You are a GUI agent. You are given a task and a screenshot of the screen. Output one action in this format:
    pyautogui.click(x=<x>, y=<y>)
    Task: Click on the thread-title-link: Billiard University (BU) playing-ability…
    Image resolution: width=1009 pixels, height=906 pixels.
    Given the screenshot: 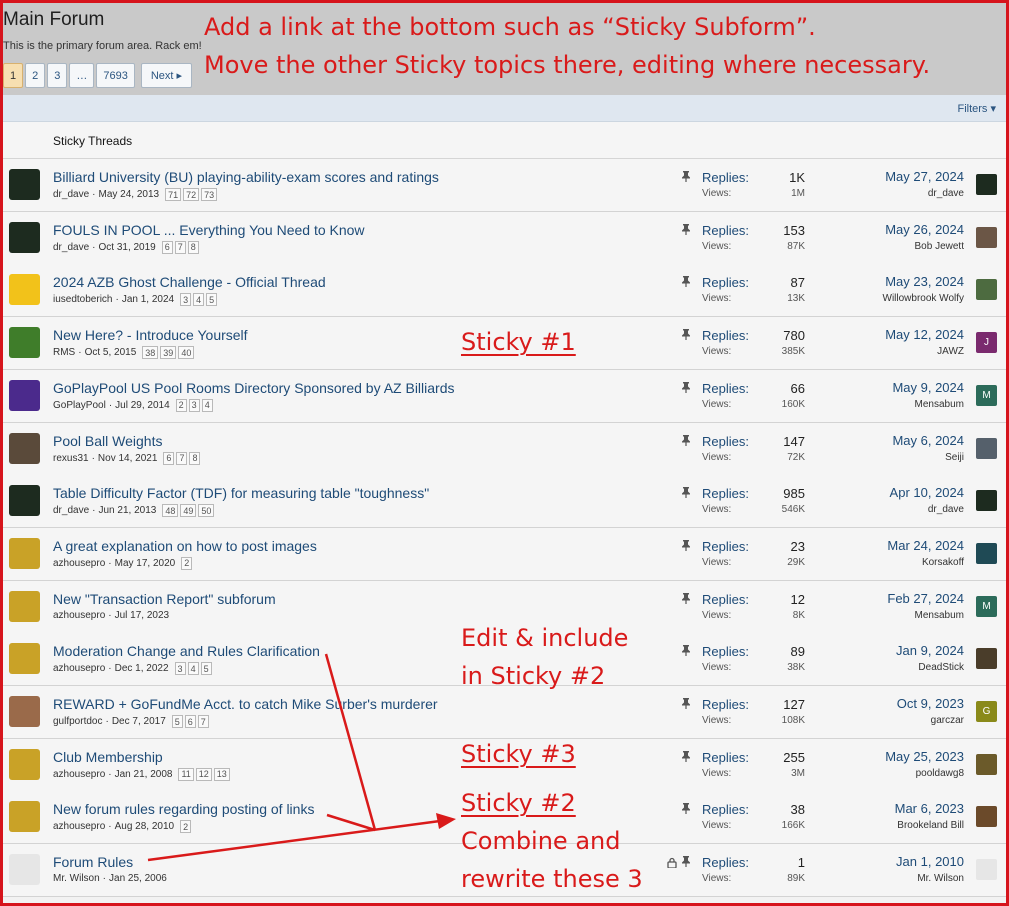 What is the action you would take?
    pyautogui.click(x=246, y=177)
    